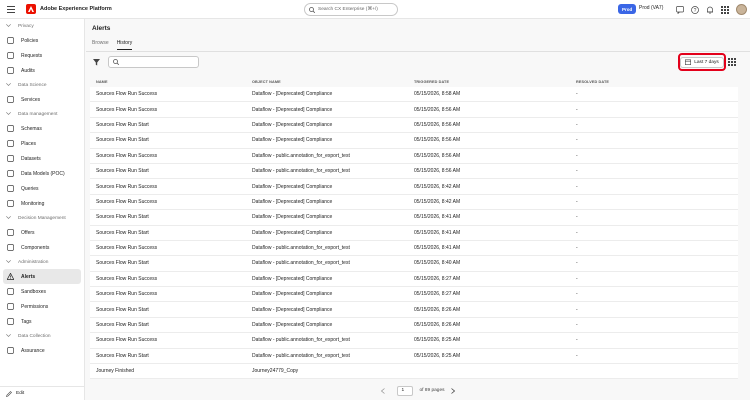 This screenshot has width=750, height=400. I want to click on sidebar-item-alerts: Alerts, so click(42, 276).